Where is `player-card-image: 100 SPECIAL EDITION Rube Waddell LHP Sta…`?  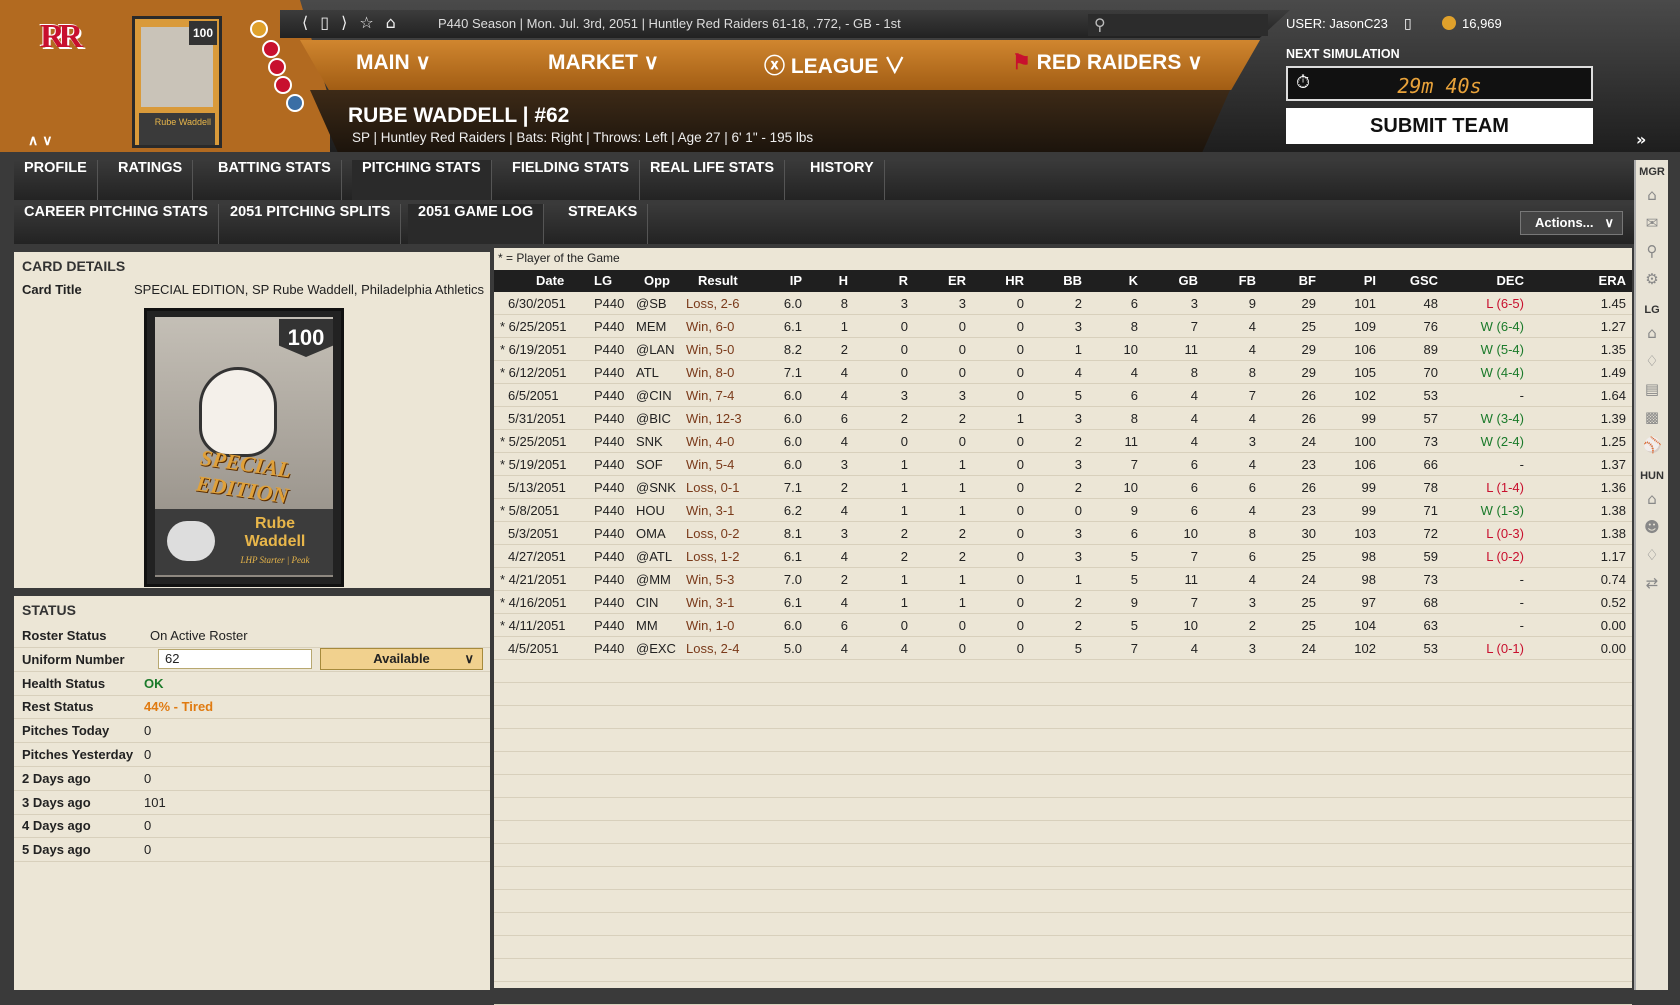
player-card-image: 100 SPECIAL EDITION Rube Waddell LHP Sta… is located at coordinates (244, 447).